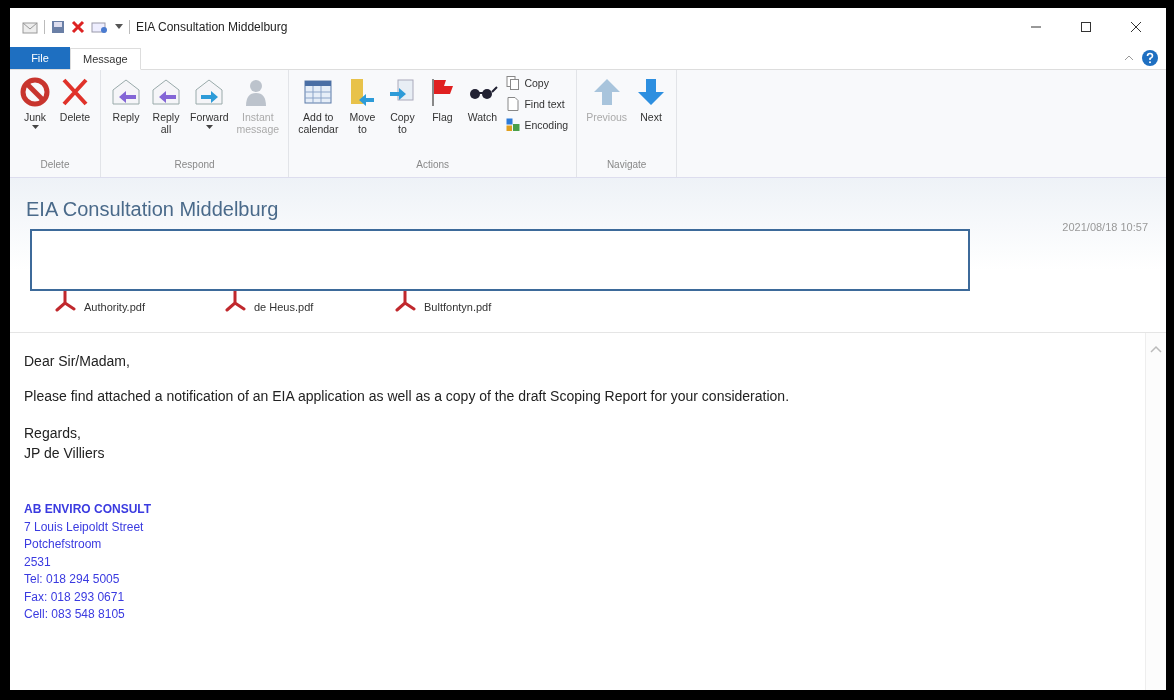 The image size is (1174, 700). What do you see at coordinates (209, 102) in the screenshot?
I see `ribbon-button: Forward` at bounding box center [209, 102].